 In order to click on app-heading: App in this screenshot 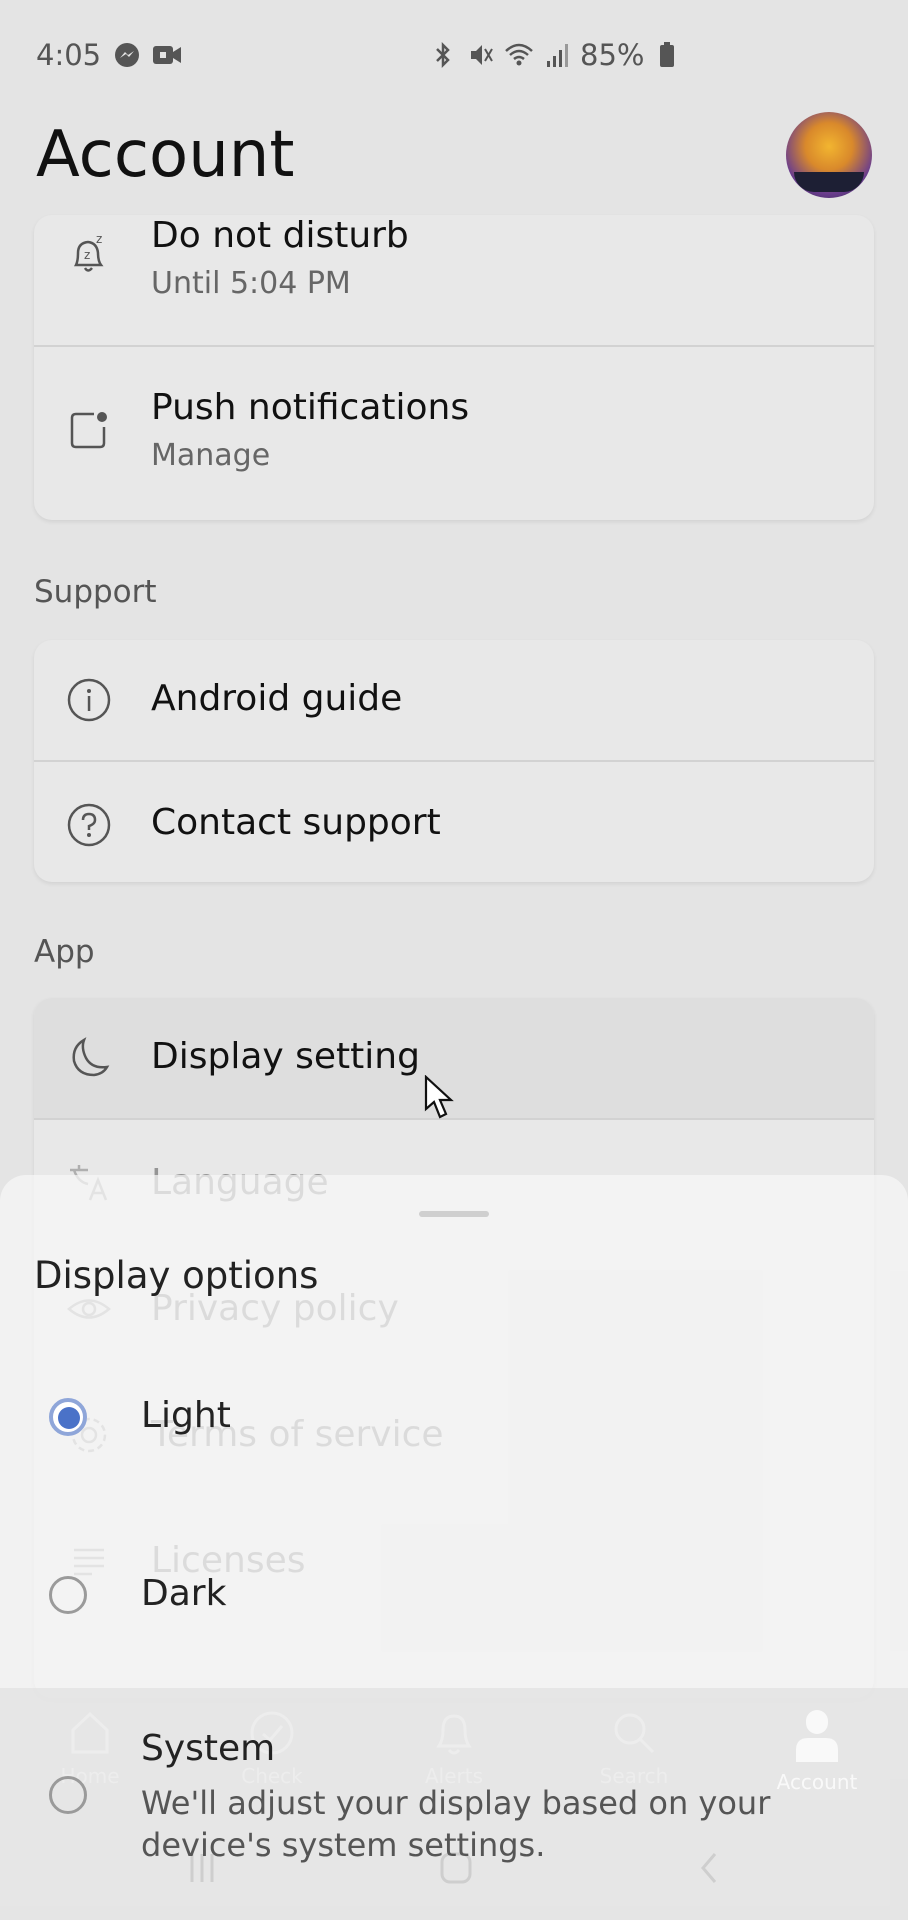, I will do `click(64, 952)`.